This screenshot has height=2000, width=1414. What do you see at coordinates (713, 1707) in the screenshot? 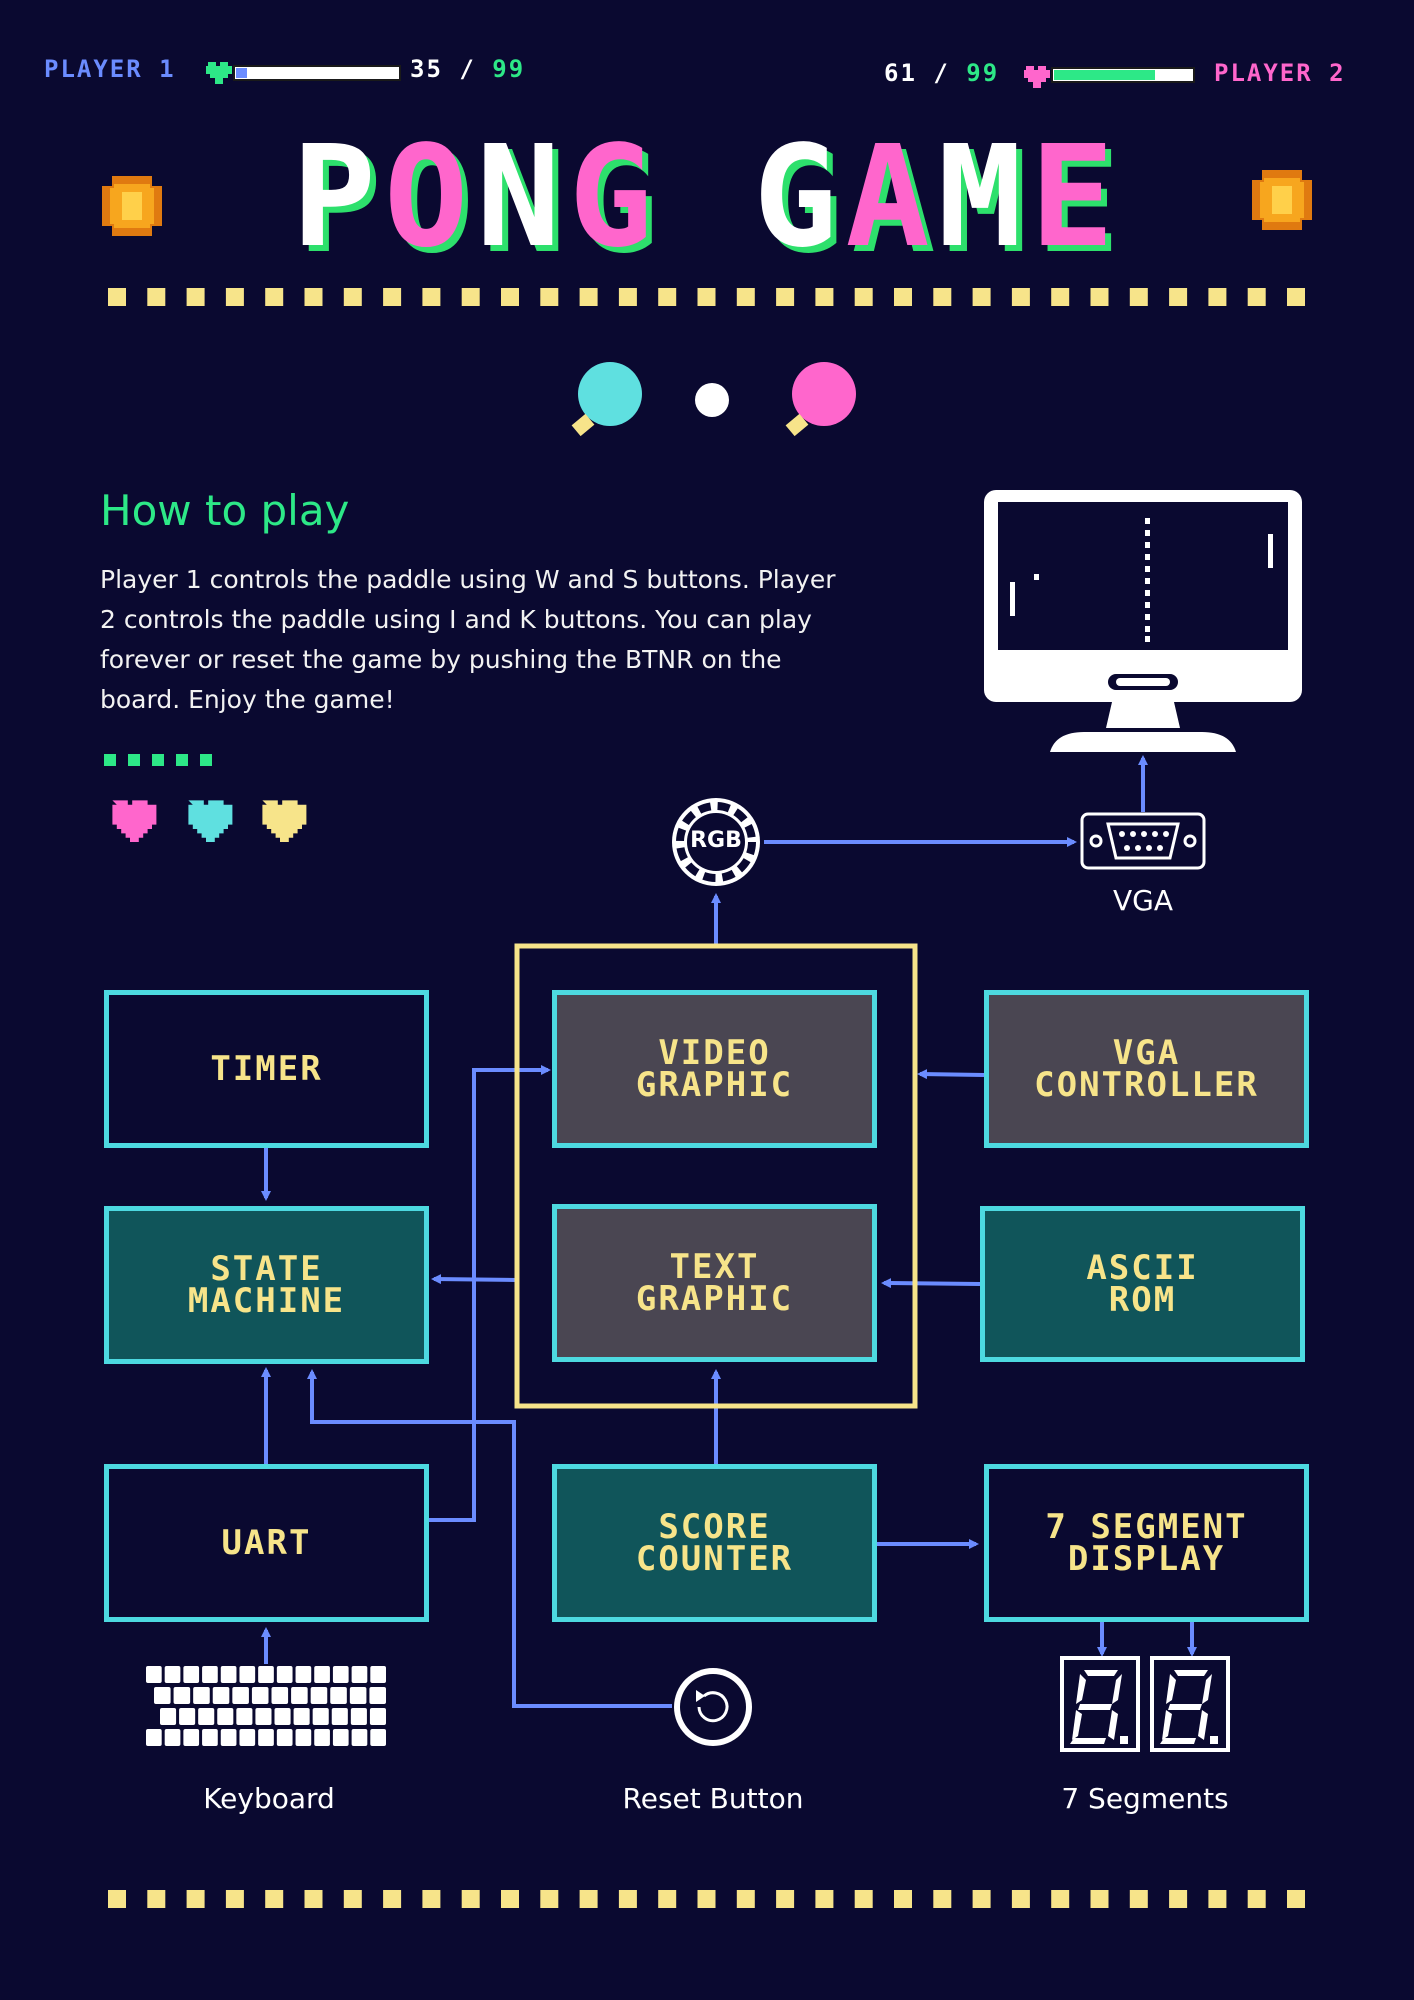
I see `reset-icon` at bounding box center [713, 1707].